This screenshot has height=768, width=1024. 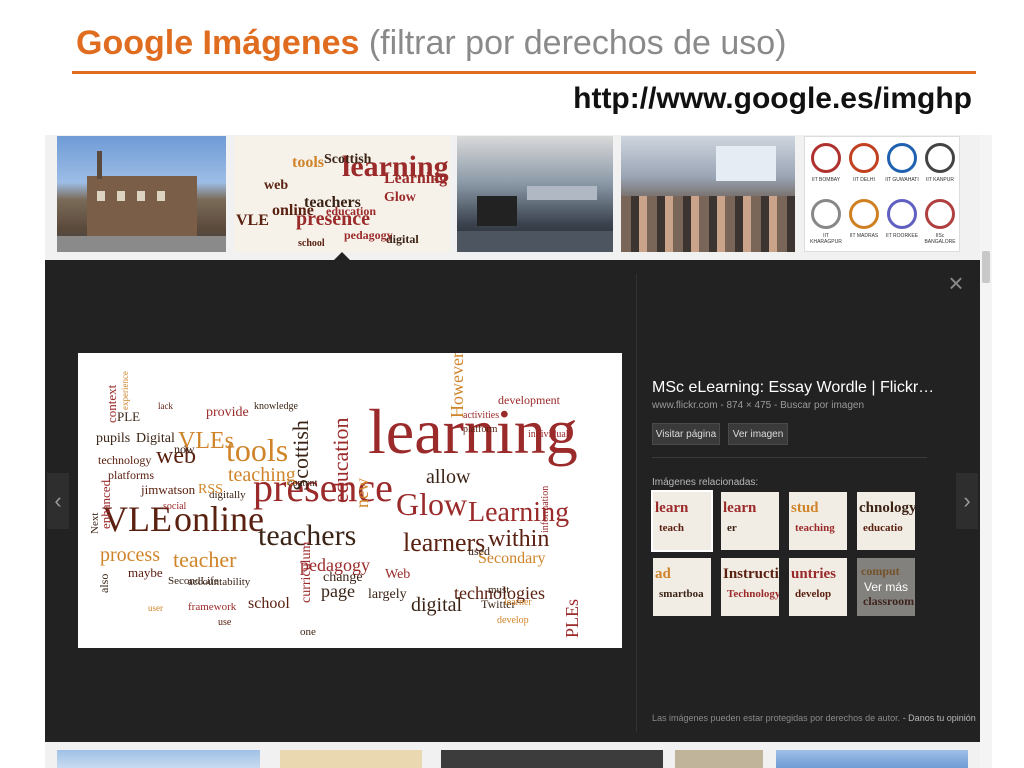 I want to click on scrollbar-thumb, so click(x=986, y=267).